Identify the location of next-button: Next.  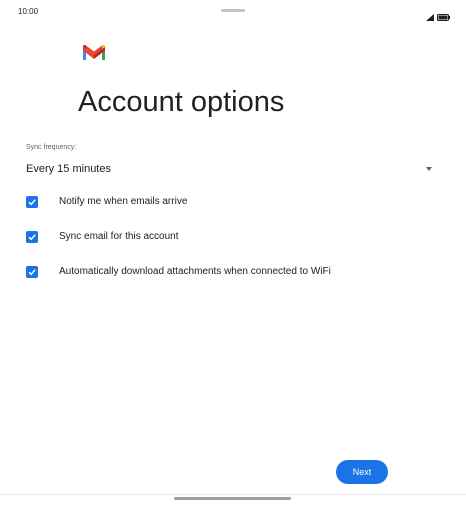
(362, 472).